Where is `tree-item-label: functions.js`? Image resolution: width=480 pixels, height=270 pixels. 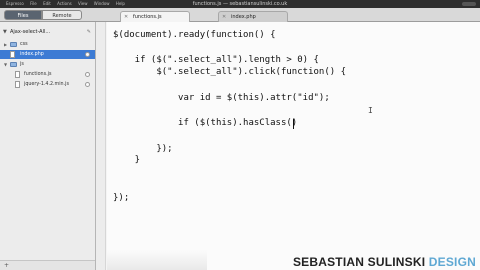 tree-item-label: functions.js is located at coordinates (38, 74).